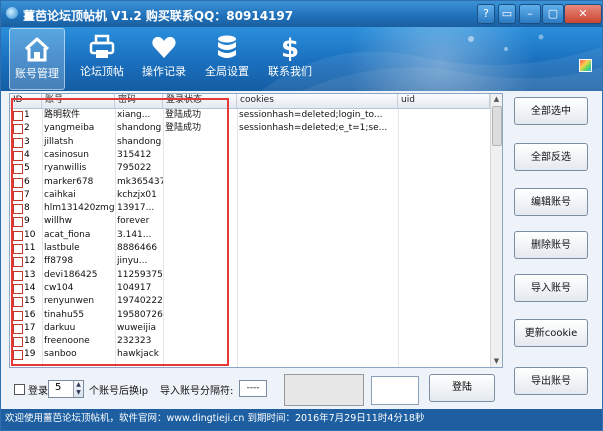 This screenshot has width=603, height=431. I want to click on table-row: 11 lastbule 8886466, so click(250, 248).